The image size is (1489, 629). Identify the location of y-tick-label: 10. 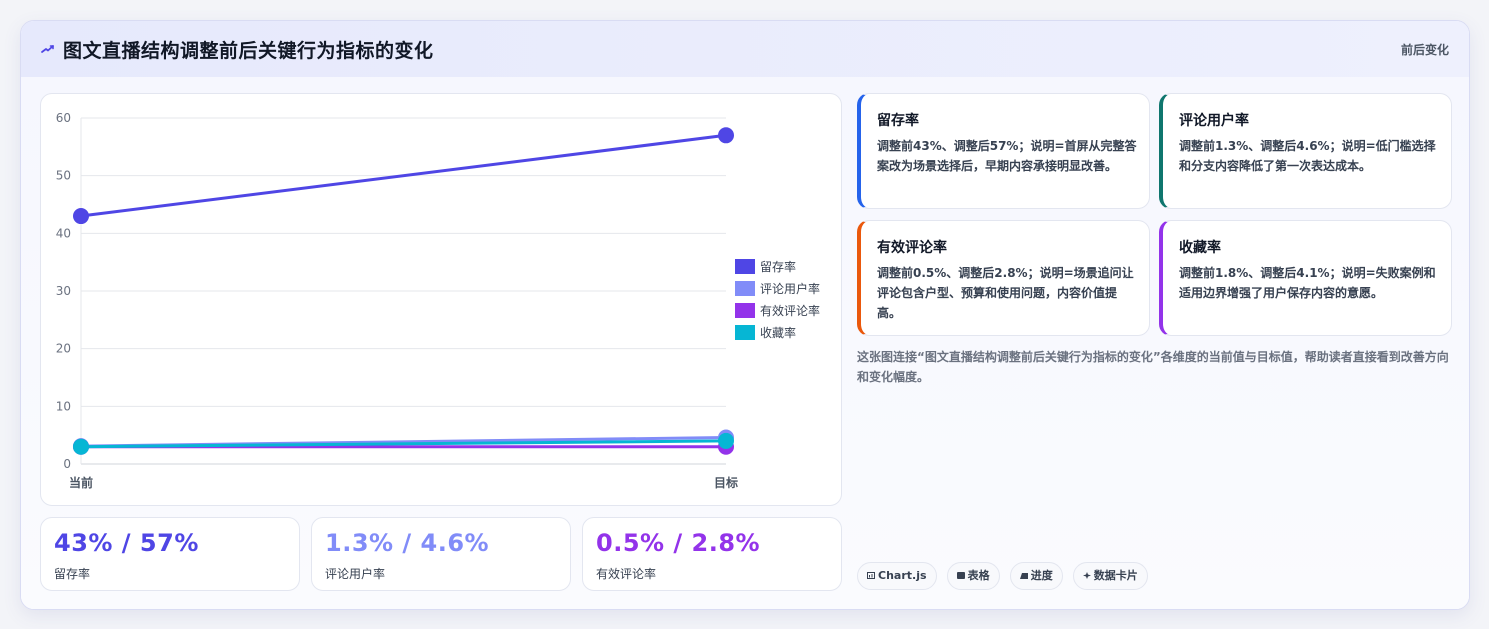
(63, 406).